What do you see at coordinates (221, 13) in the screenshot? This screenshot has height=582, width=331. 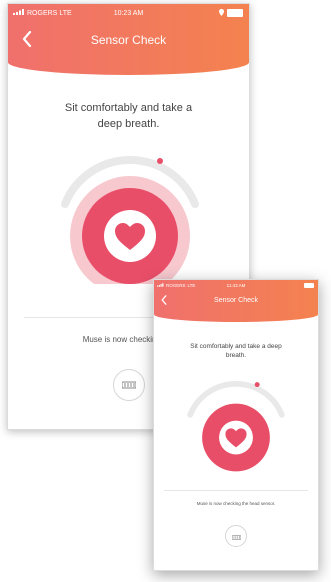 I see `location-icon` at bounding box center [221, 13].